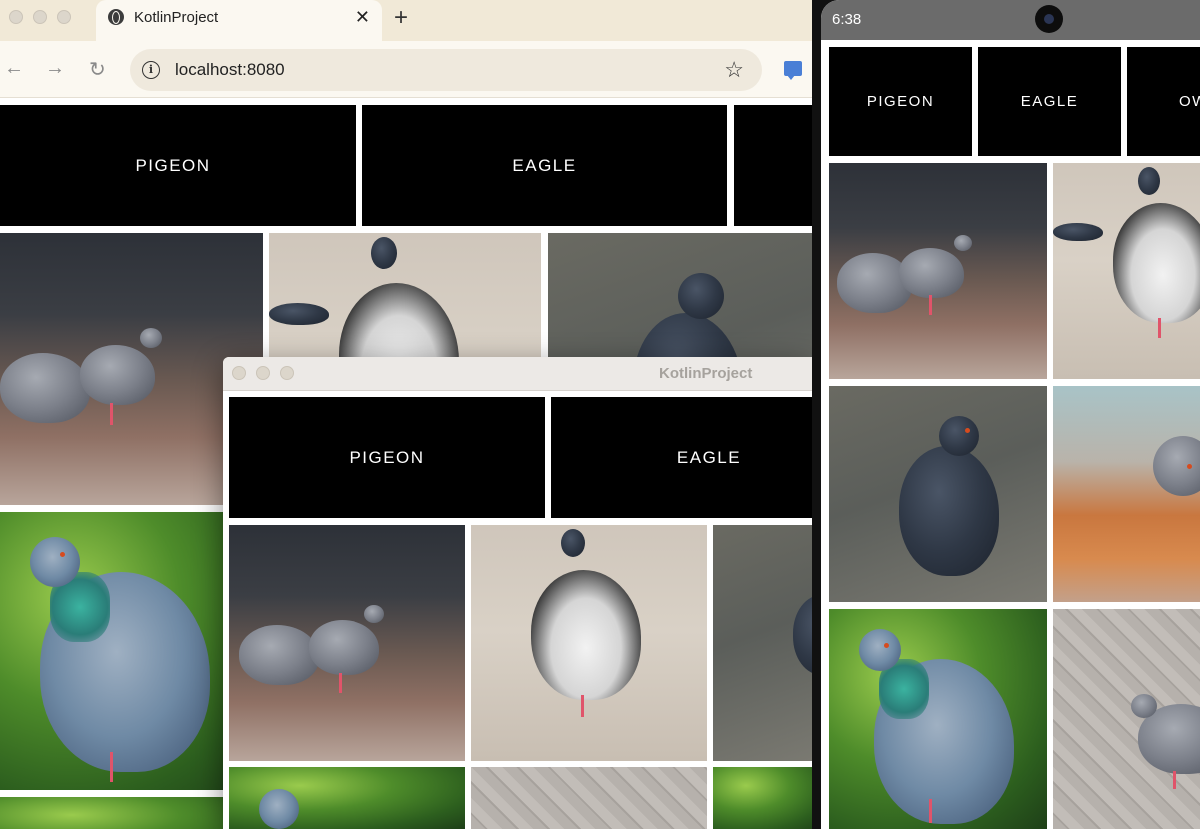  I want to click on info-icon: i, so click(151, 70).